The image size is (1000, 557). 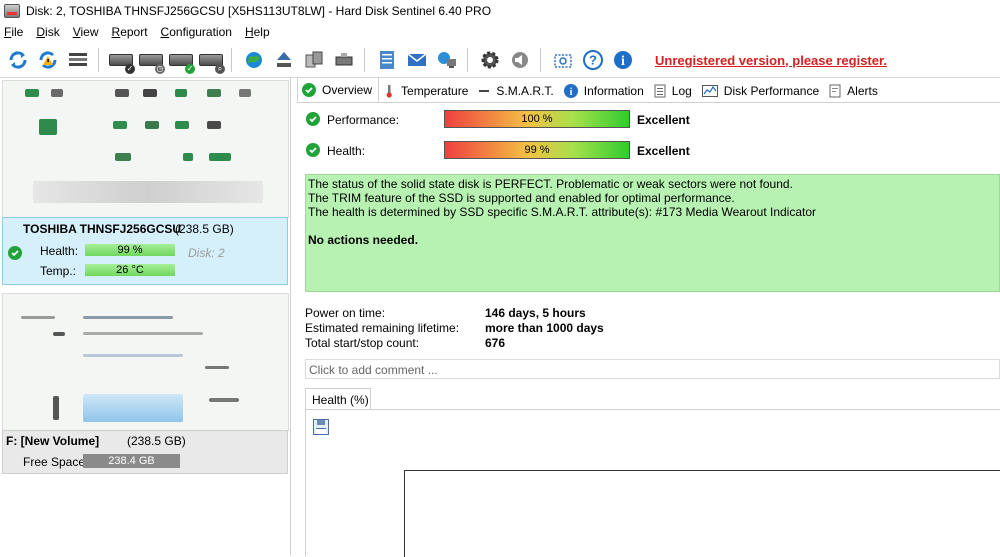 I want to click on disk-list-icon, so click(x=78, y=60).